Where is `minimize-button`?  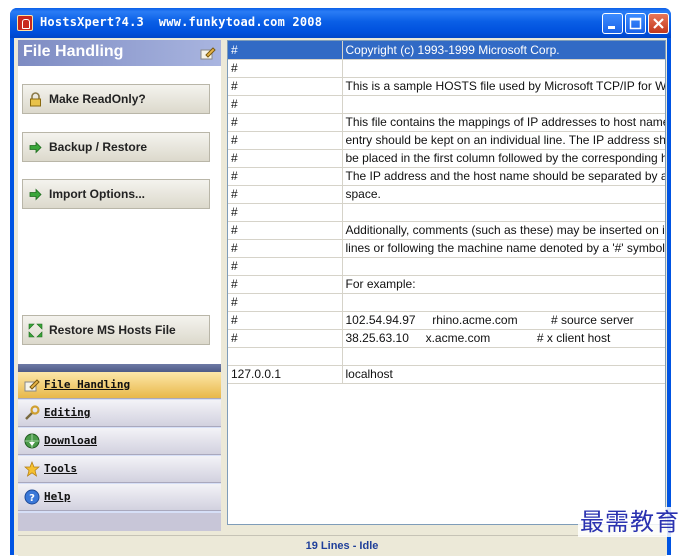
minimize-button is located at coordinates (612, 23).